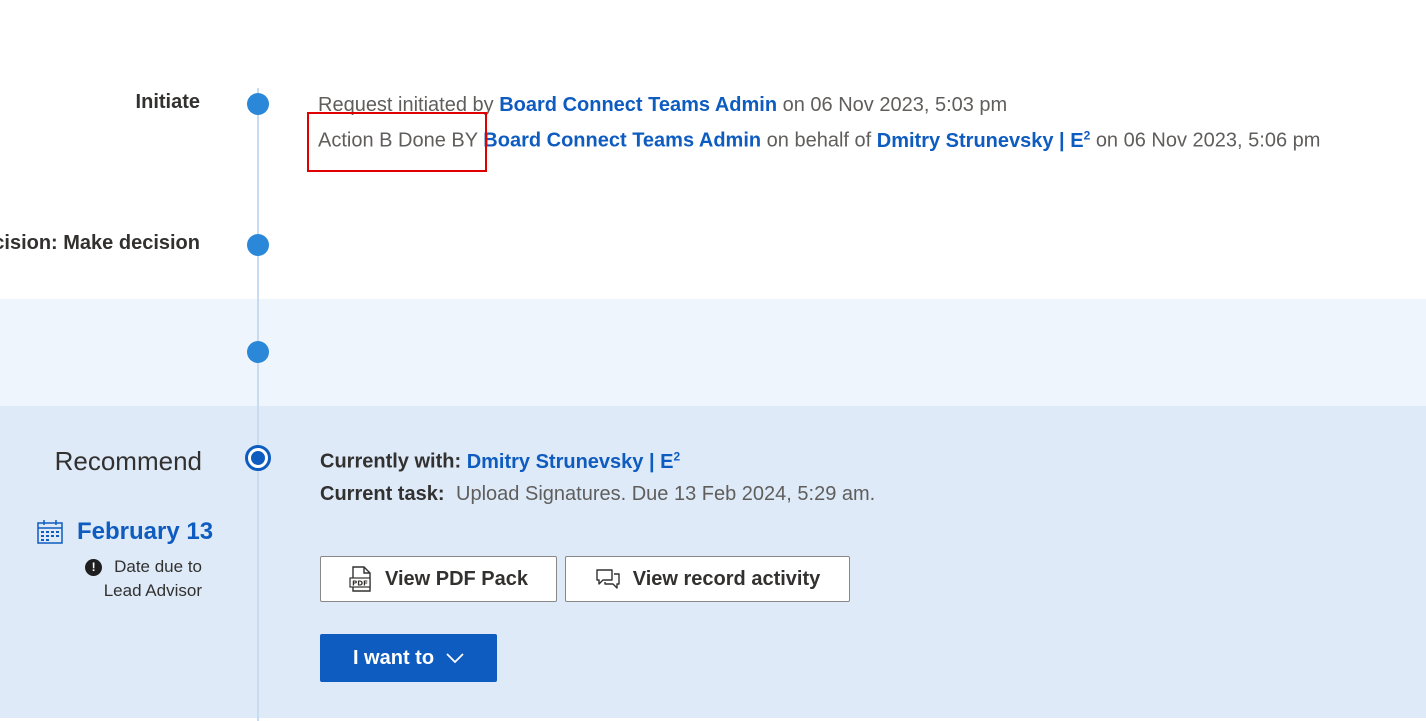  I want to click on svg-text: PDF, so click(360, 584).